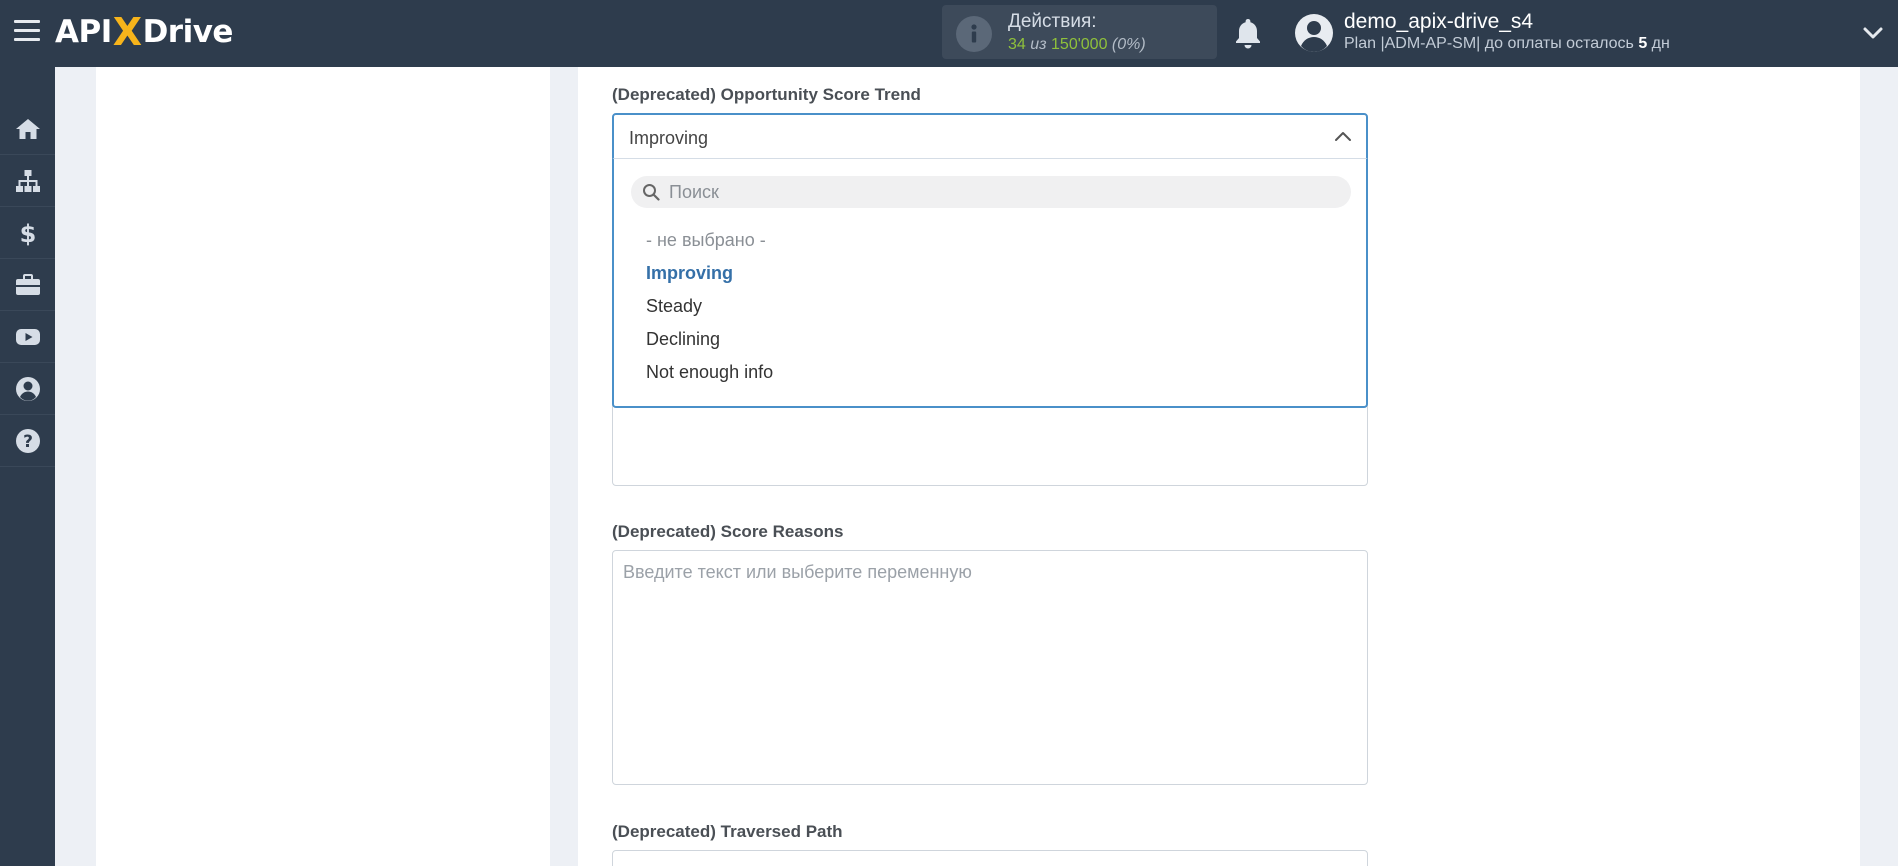 The image size is (1898, 866). I want to click on traversed-path-label: (Deprecated) Traversed Path, so click(727, 831).